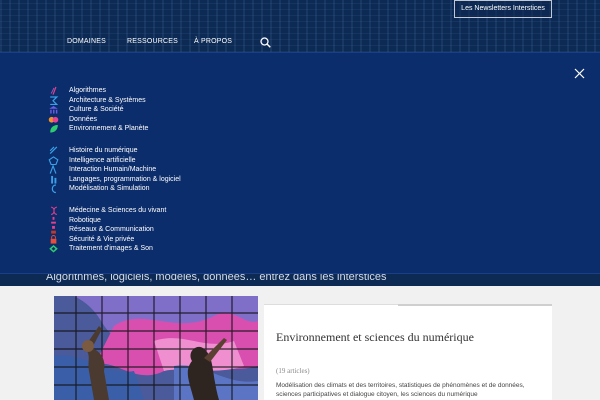 The image size is (600, 400). I want to click on category-item-interaction: Interaction Humain/Machine, so click(148, 170).